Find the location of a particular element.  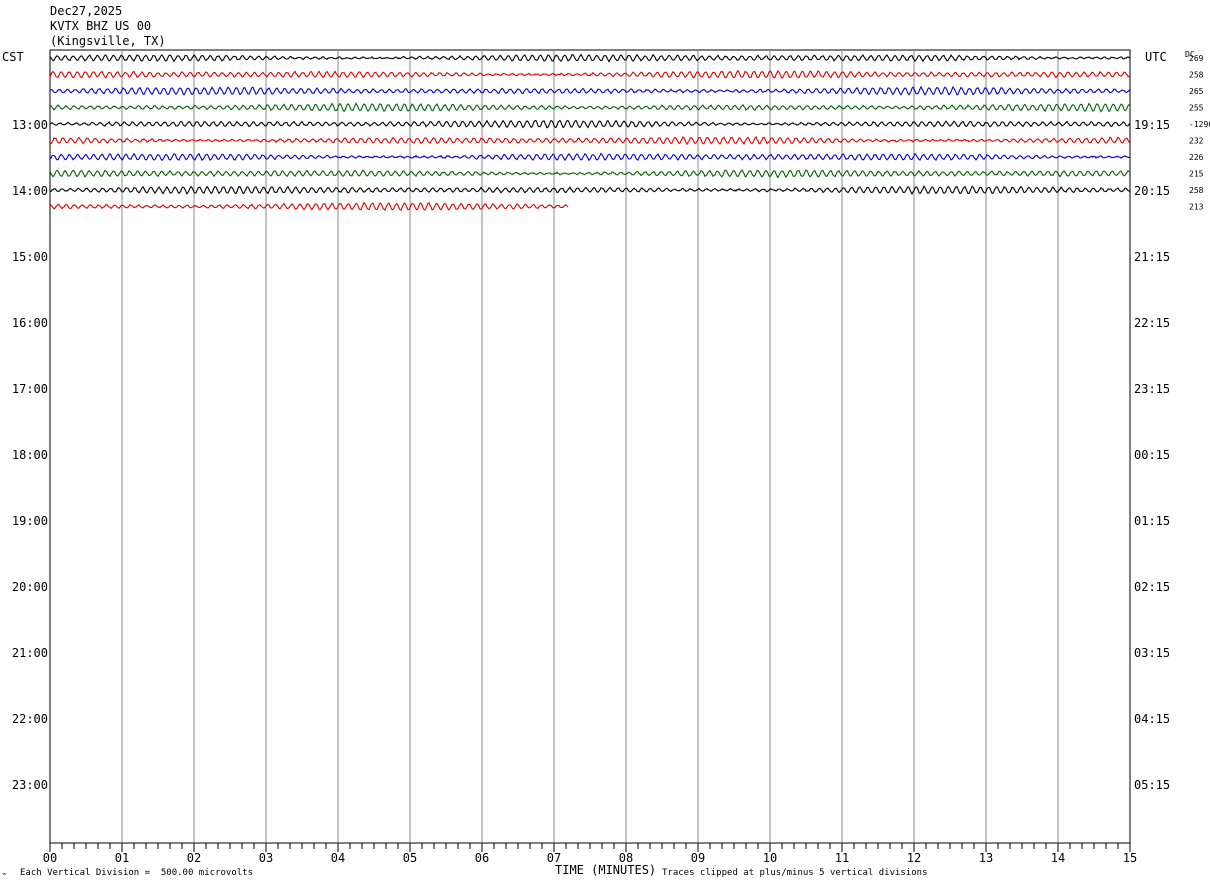

right-hour-label: 00:15 is located at coordinates (1152, 455).